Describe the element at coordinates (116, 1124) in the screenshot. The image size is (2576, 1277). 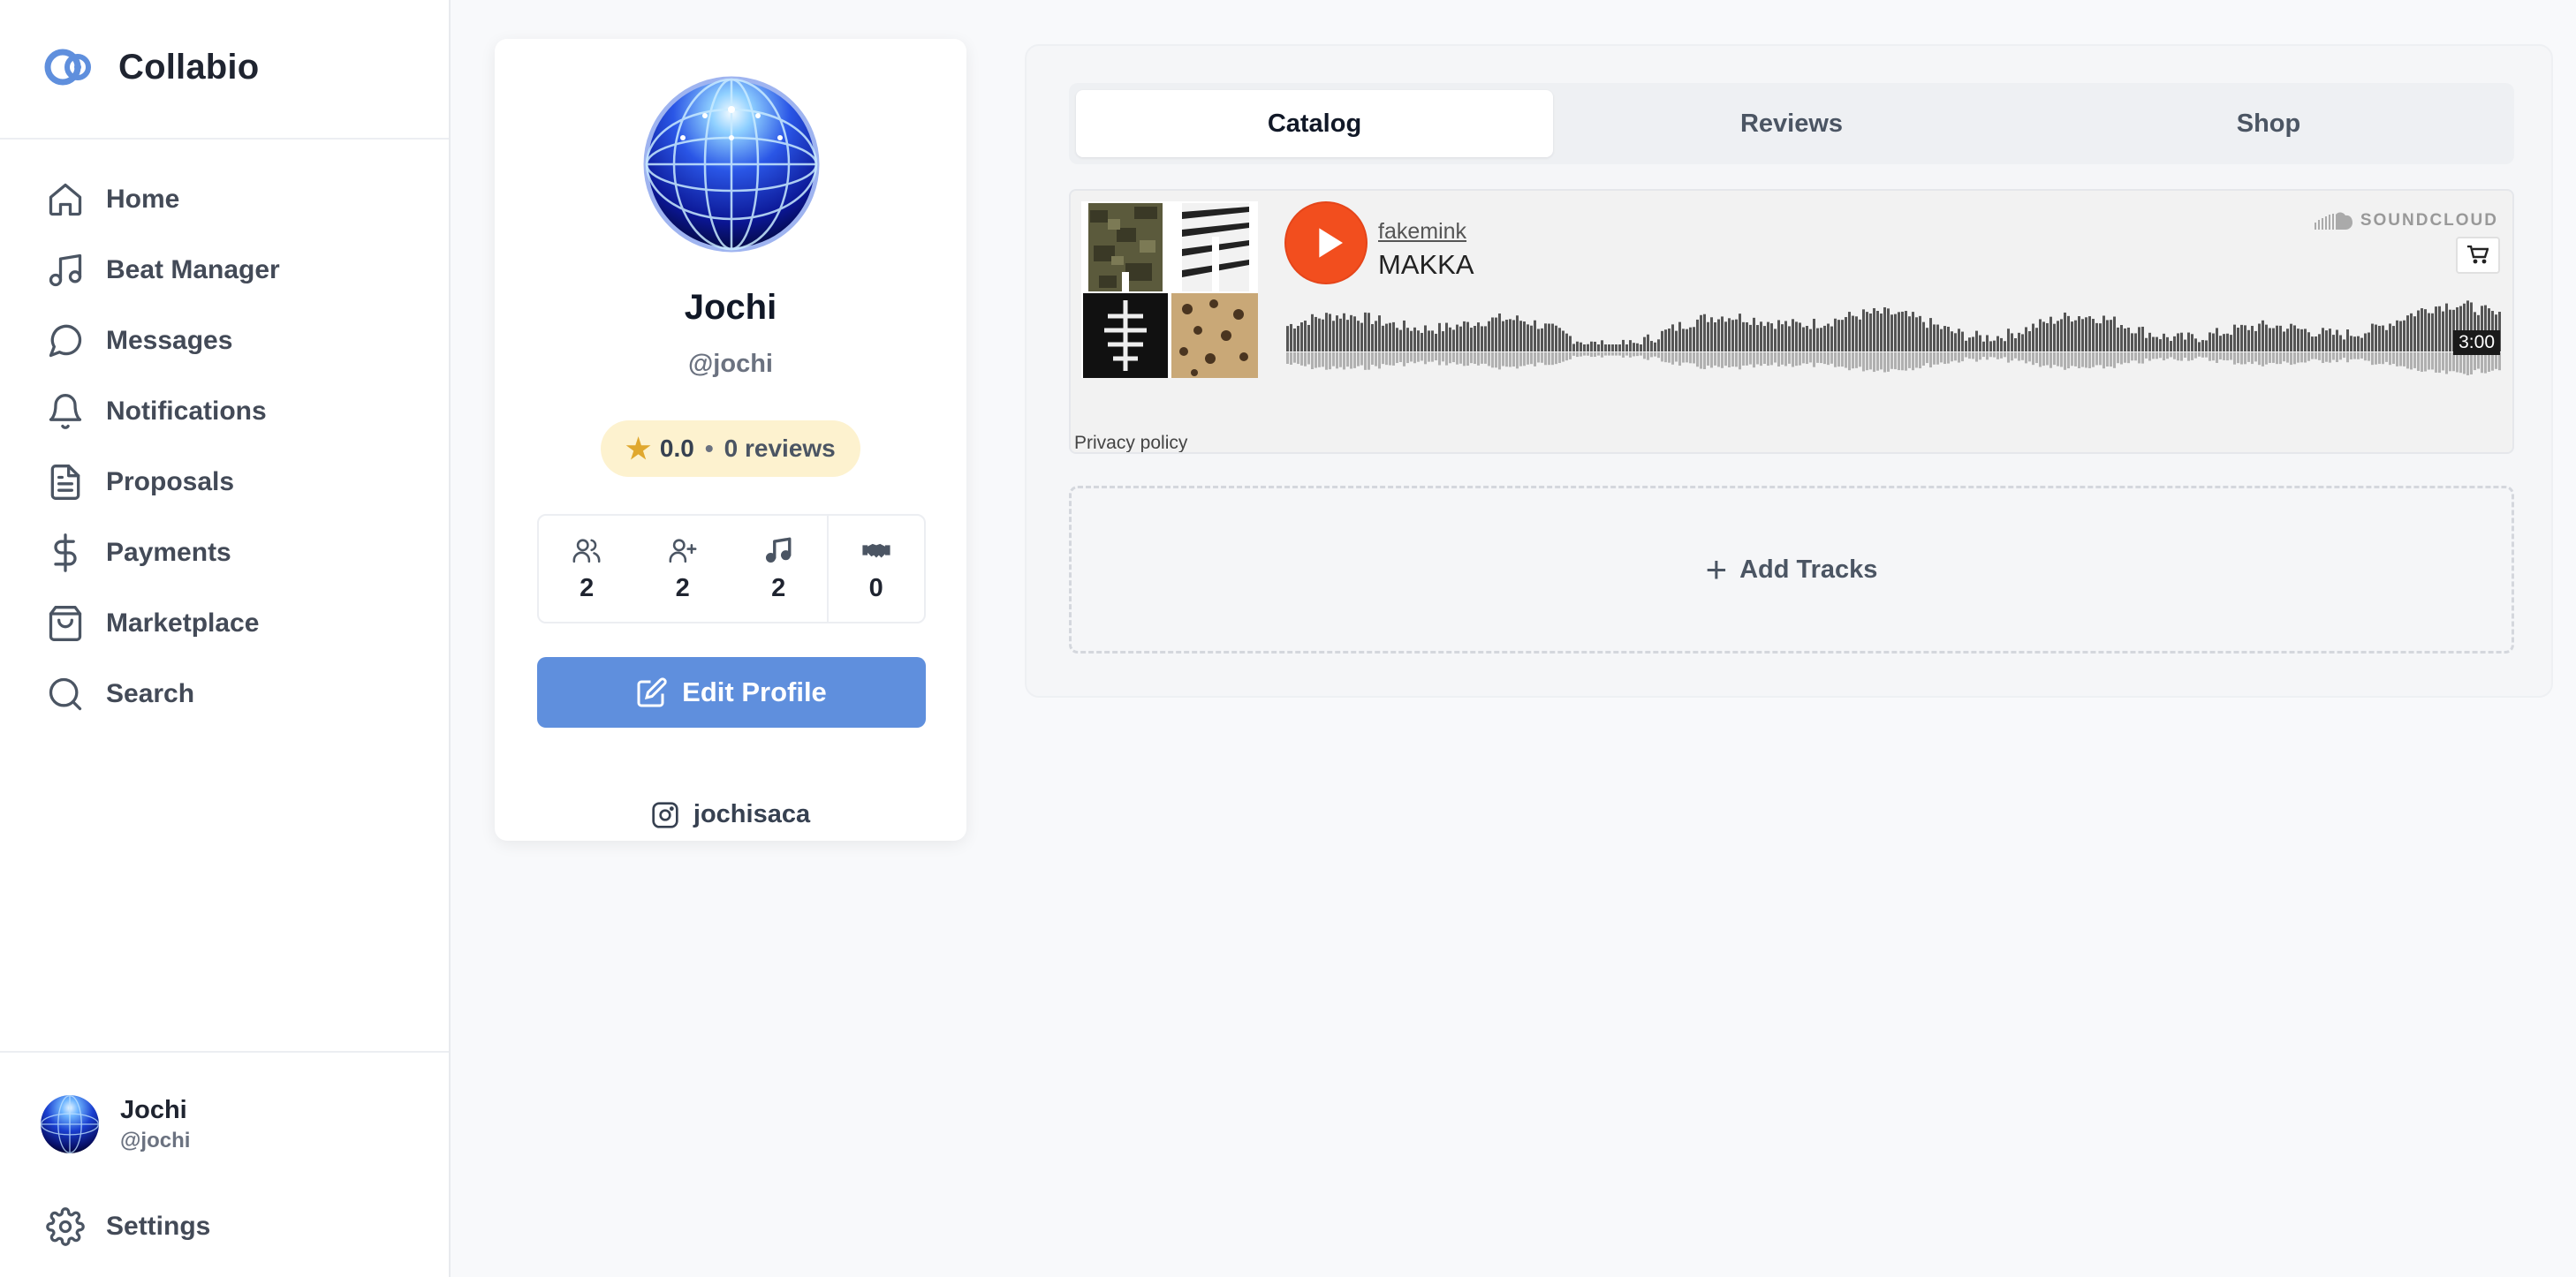
I see `user-card: Jochi @jochi` at that location.